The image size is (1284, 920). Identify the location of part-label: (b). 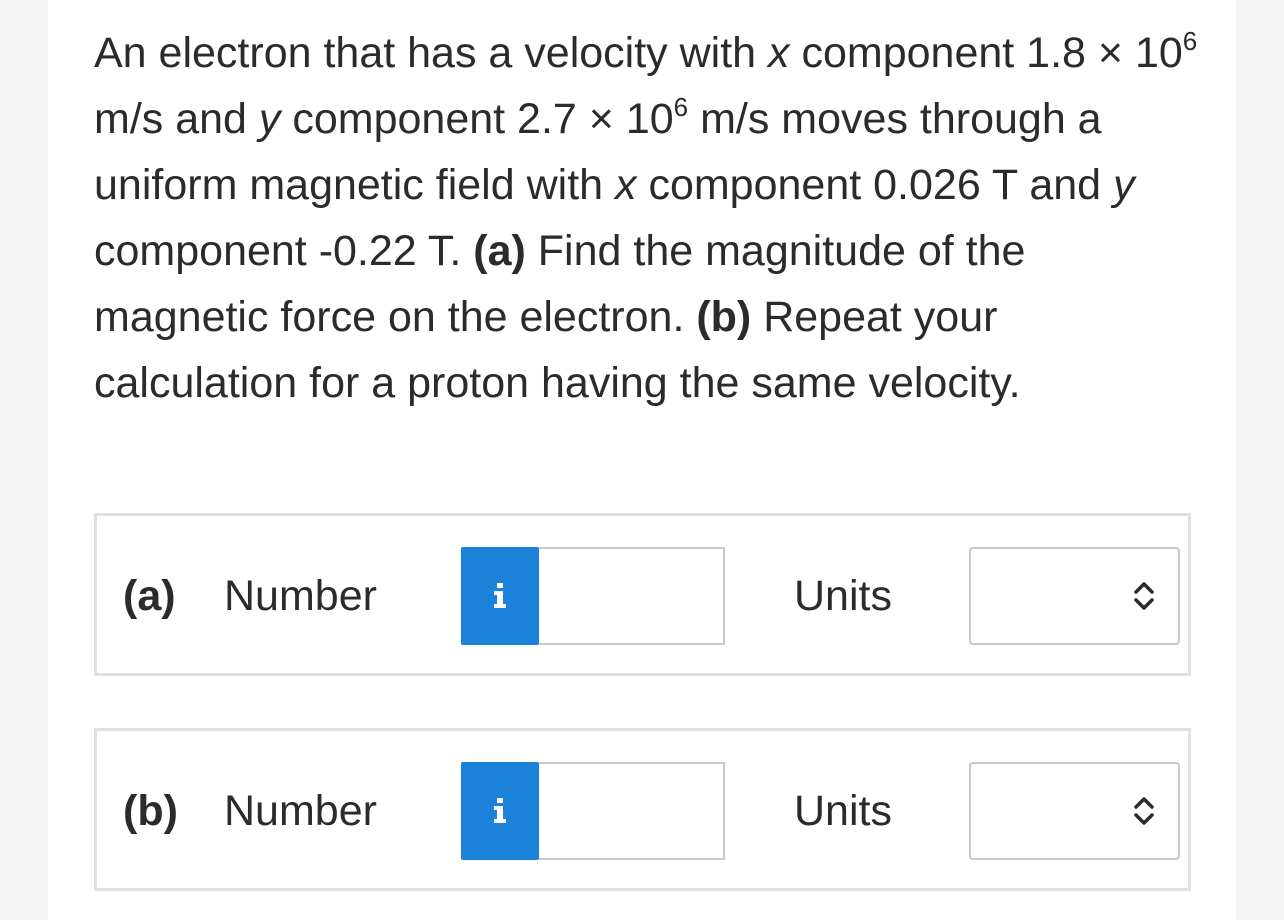
(150, 811).